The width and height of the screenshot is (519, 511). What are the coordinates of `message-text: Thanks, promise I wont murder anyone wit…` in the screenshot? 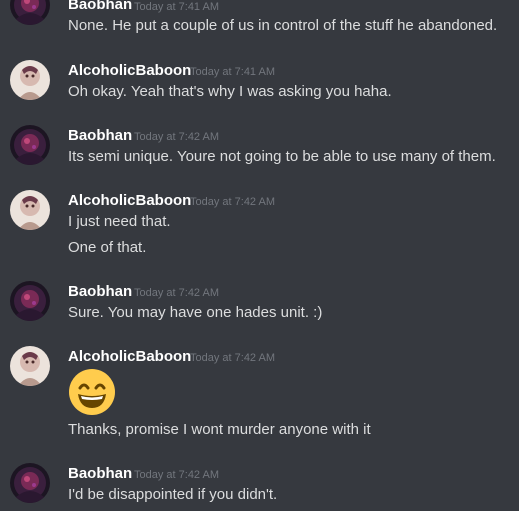 It's located at (219, 429).